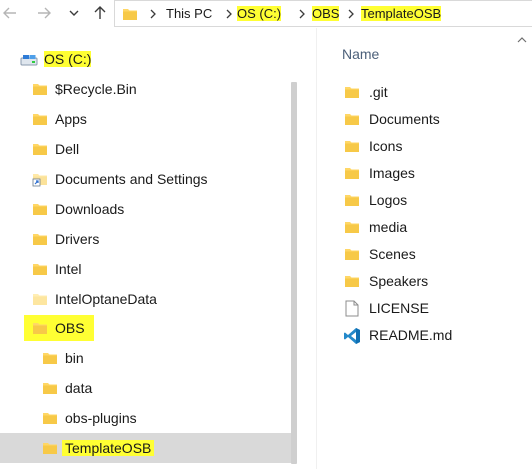  I want to click on recent-locations-button, so click(74, 13).